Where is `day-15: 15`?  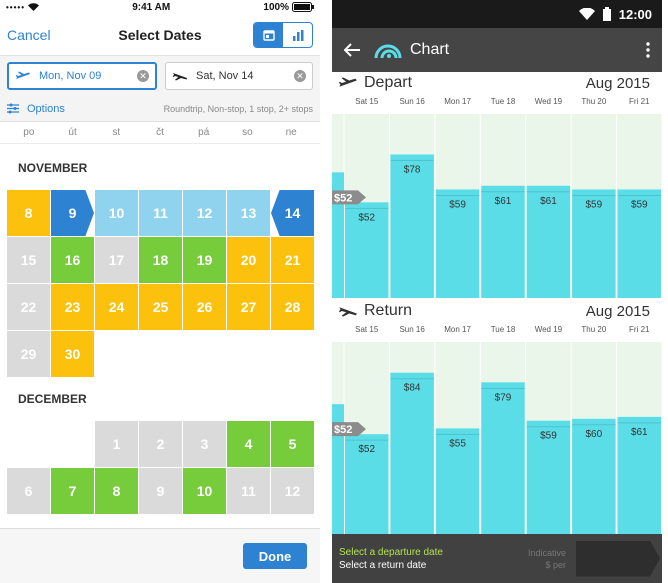
day-15: 15 is located at coordinates (28, 260).